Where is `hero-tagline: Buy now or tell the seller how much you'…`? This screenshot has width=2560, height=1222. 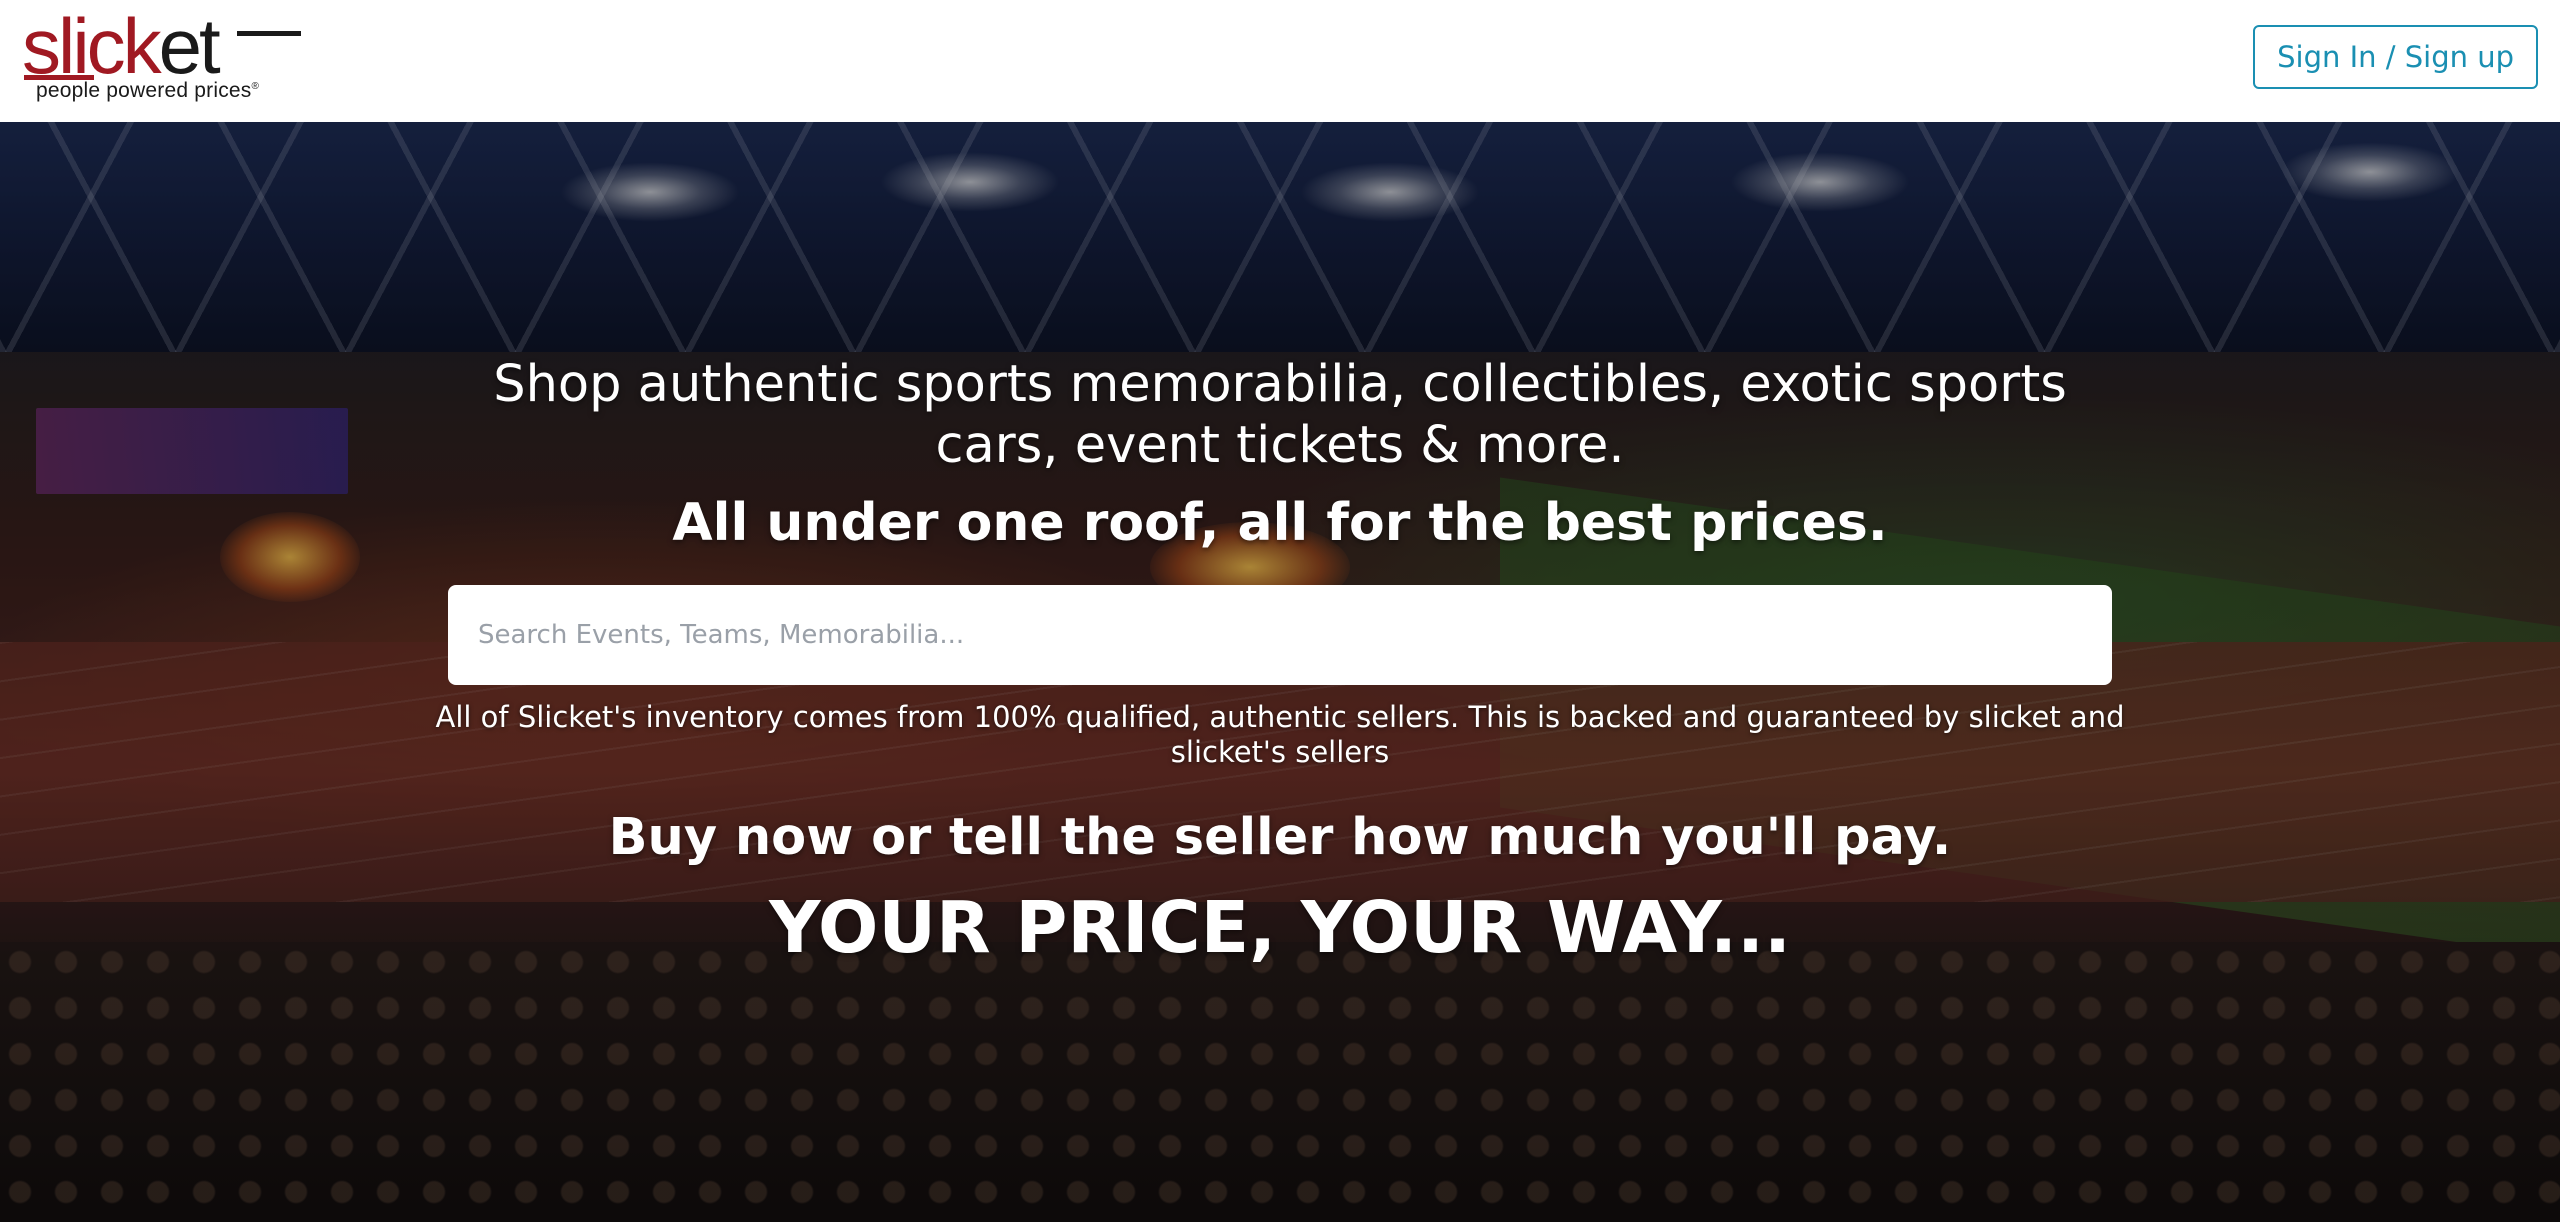 hero-tagline: Buy now or tell the seller how much you'… is located at coordinates (1280, 837).